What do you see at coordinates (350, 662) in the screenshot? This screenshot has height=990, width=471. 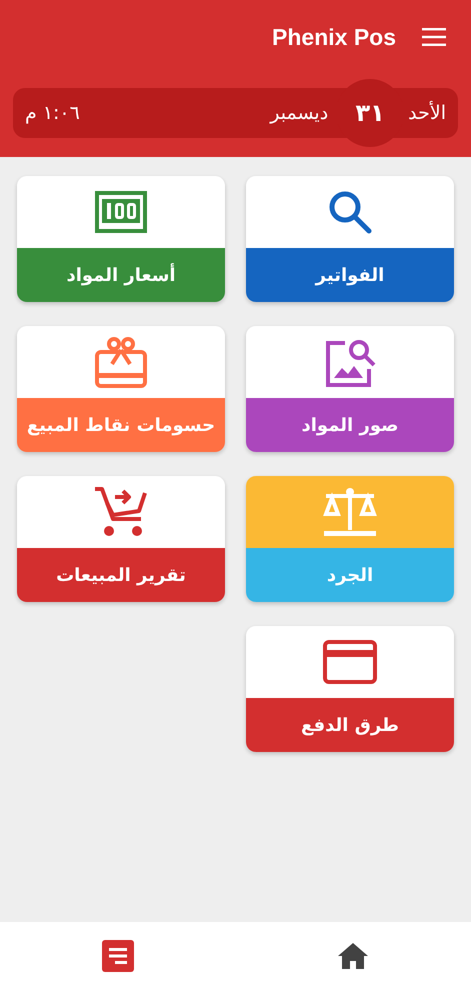 I see `credit-card-icon` at bounding box center [350, 662].